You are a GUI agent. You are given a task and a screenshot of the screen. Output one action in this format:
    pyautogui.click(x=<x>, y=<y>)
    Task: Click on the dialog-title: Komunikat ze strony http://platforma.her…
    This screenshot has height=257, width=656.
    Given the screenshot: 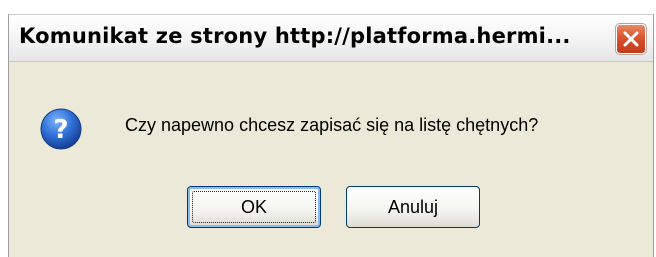 What is the action you would take?
    pyautogui.click(x=295, y=36)
    